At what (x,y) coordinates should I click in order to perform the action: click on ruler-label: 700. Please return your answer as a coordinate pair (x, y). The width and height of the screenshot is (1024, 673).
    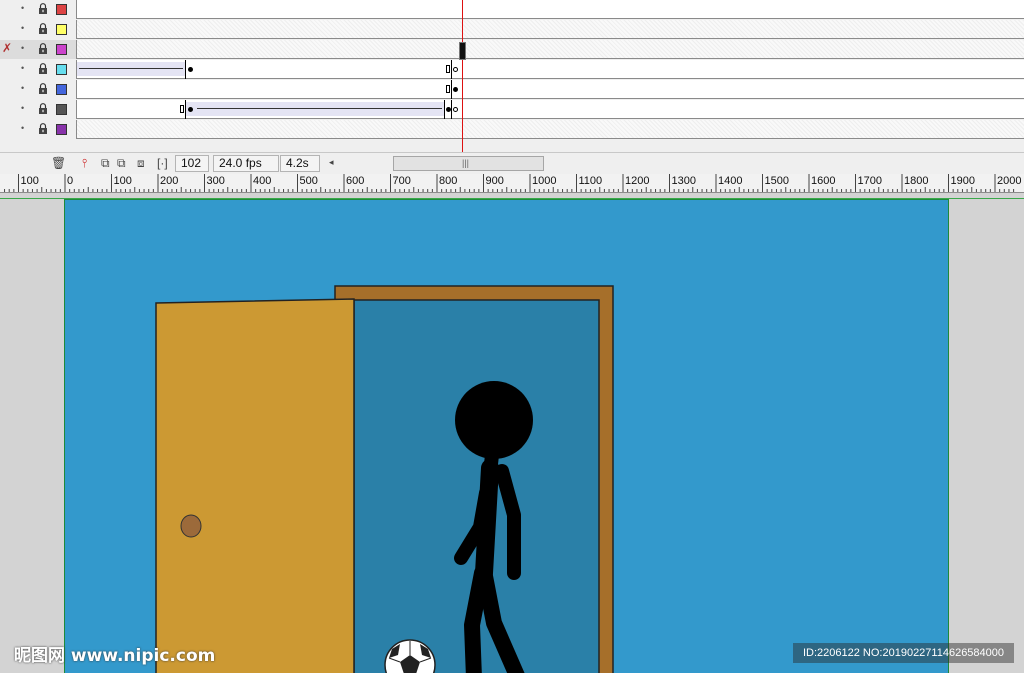
    Looking at the image, I should click on (401, 181).